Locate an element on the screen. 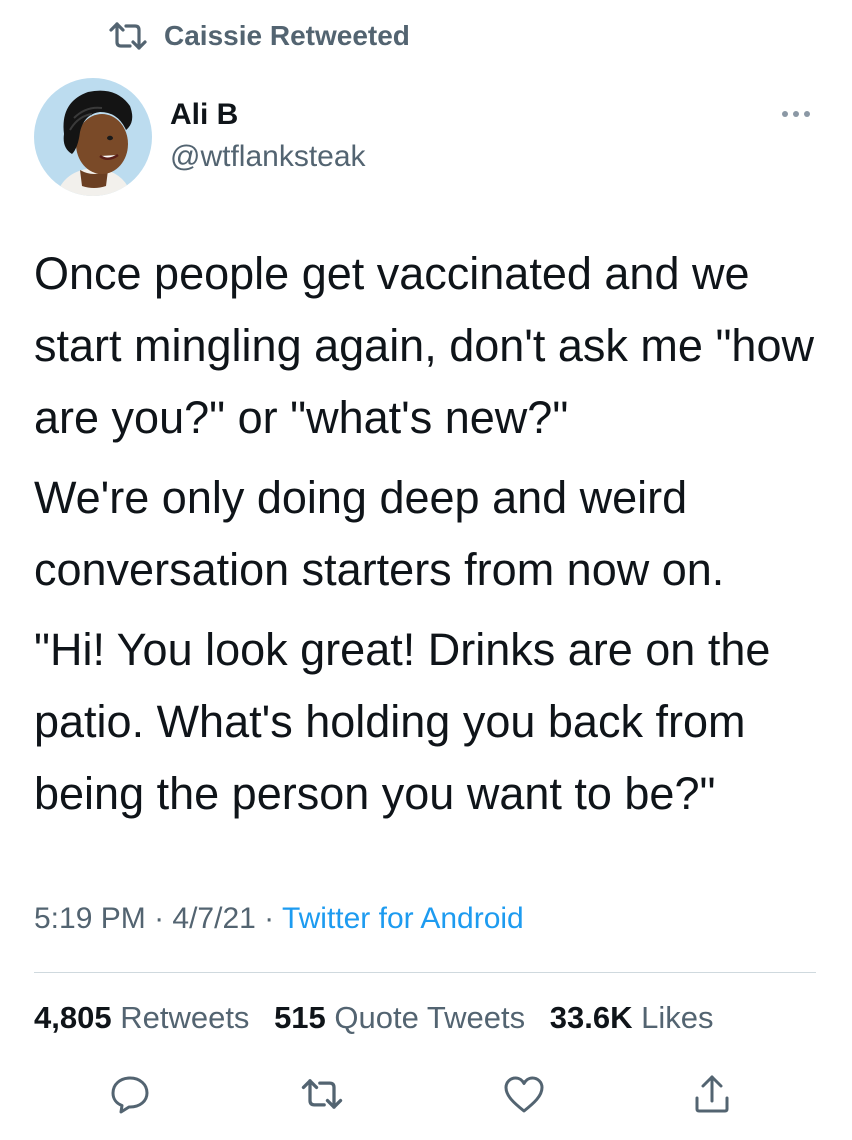 The height and width of the screenshot is (1140, 852). avatar is located at coordinates (93, 137).